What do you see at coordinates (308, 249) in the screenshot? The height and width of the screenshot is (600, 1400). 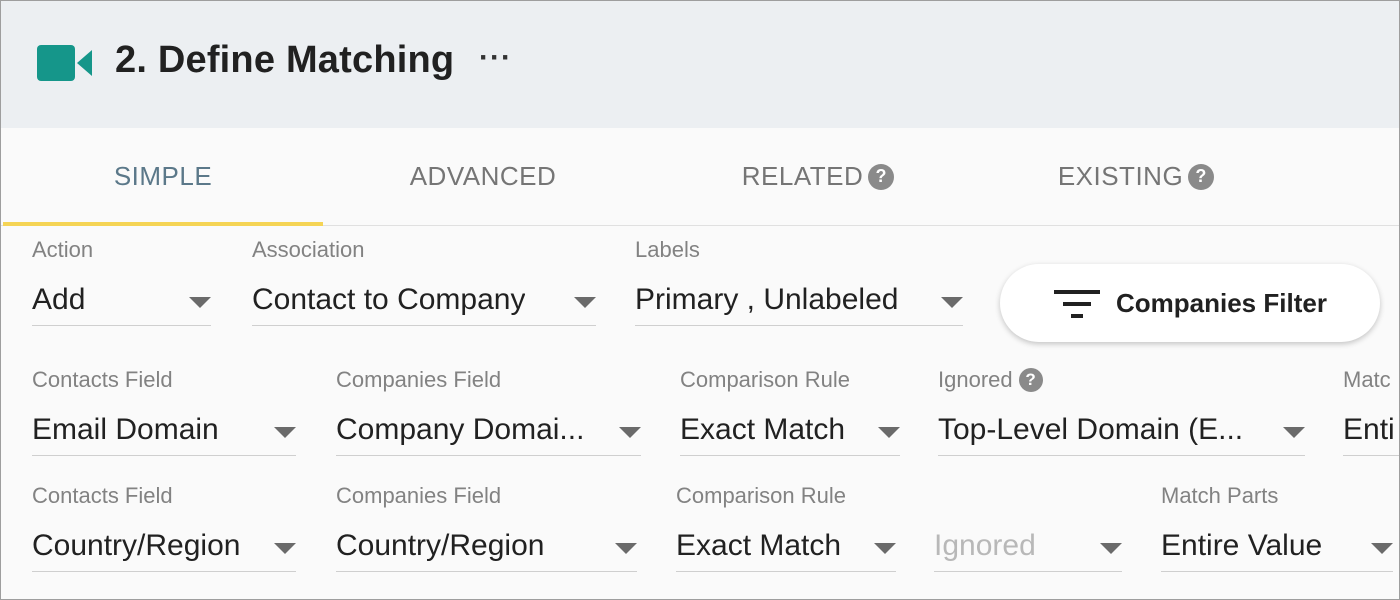 I see `association-label: Association` at bounding box center [308, 249].